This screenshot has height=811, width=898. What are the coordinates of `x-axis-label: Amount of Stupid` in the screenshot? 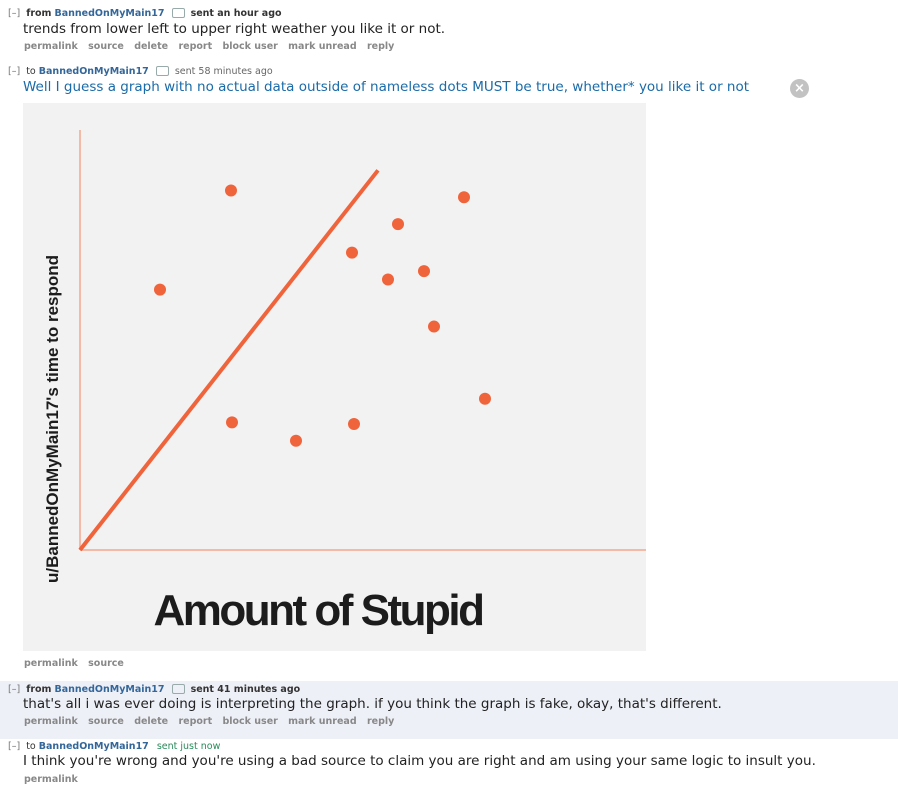 It's located at (317, 610).